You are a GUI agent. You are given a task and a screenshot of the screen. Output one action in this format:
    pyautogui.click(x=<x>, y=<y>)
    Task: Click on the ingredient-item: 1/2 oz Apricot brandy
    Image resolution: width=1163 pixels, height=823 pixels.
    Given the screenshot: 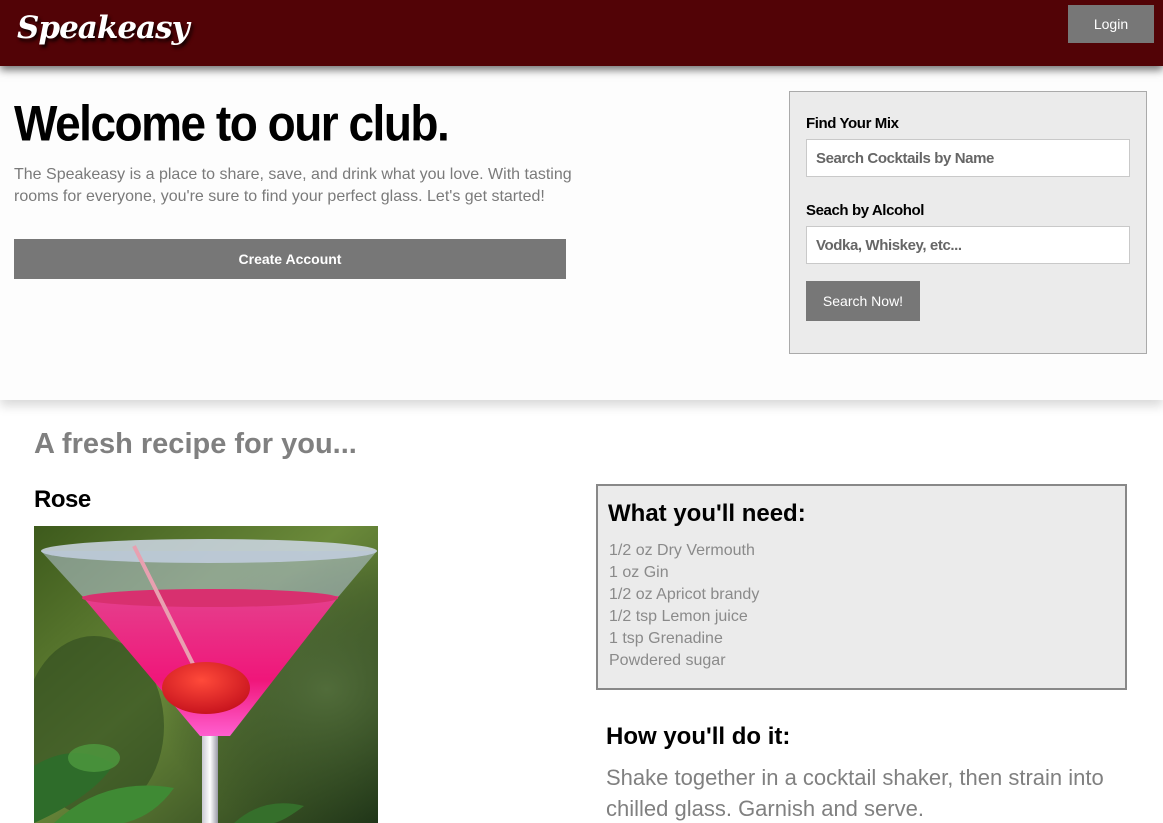 What is the action you would take?
    pyautogui.click(x=684, y=594)
    